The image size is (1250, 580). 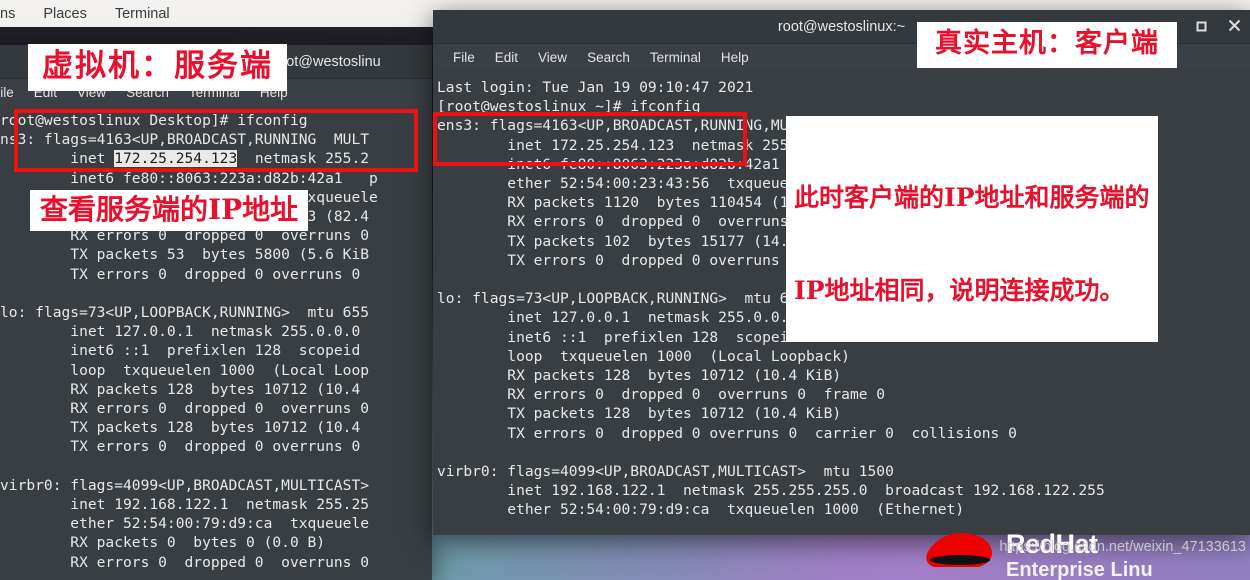 What do you see at coordinates (1122, 547) in the screenshot?
I see `blog-watermark: https://blog.csdn.net/weixin_47133613` at bounding box center [1122, 547].